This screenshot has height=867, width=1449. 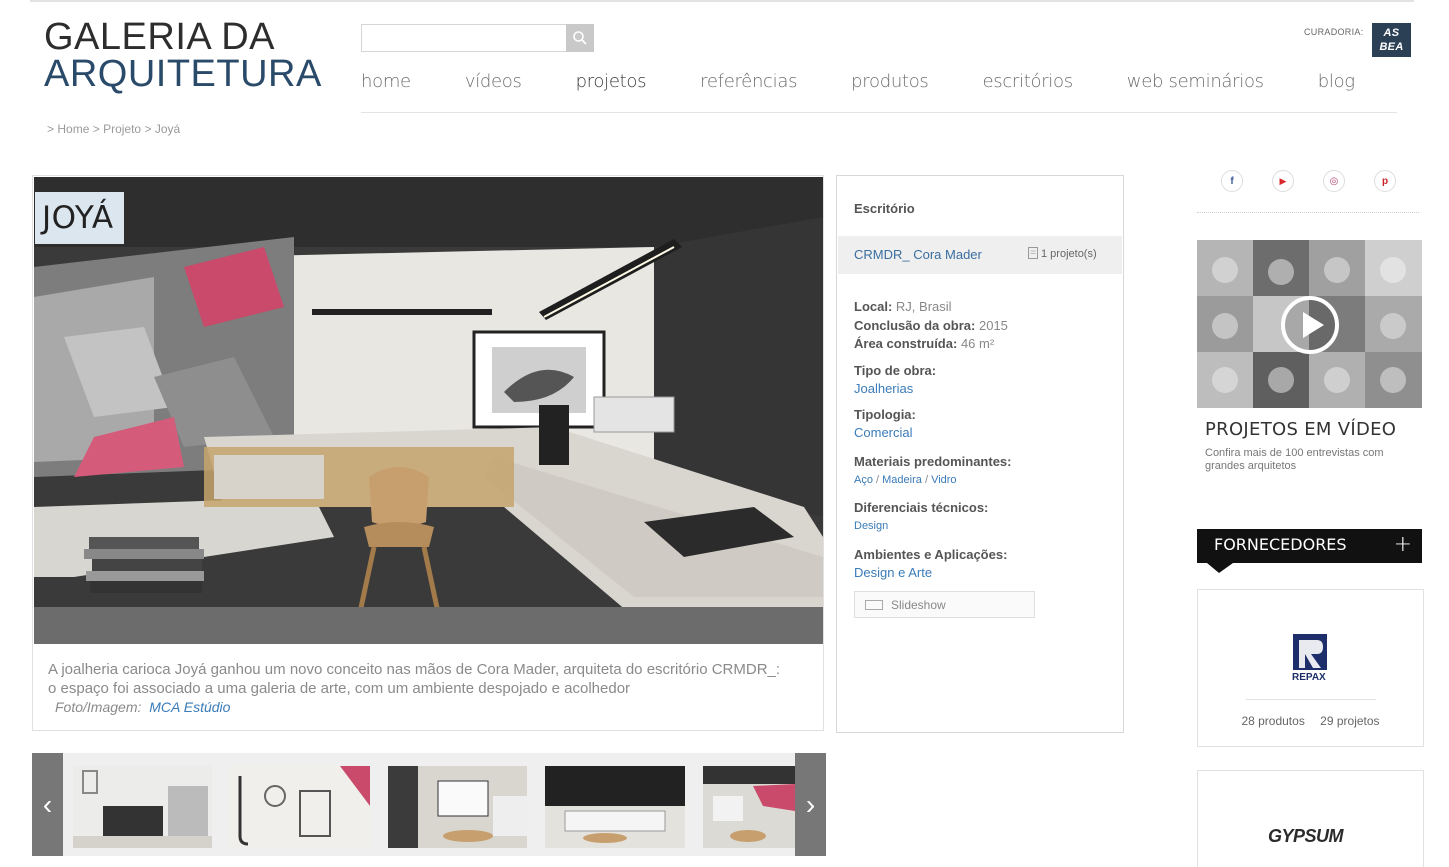 I want to click on material-link-aco: Aço, so click(x=863, y=480).